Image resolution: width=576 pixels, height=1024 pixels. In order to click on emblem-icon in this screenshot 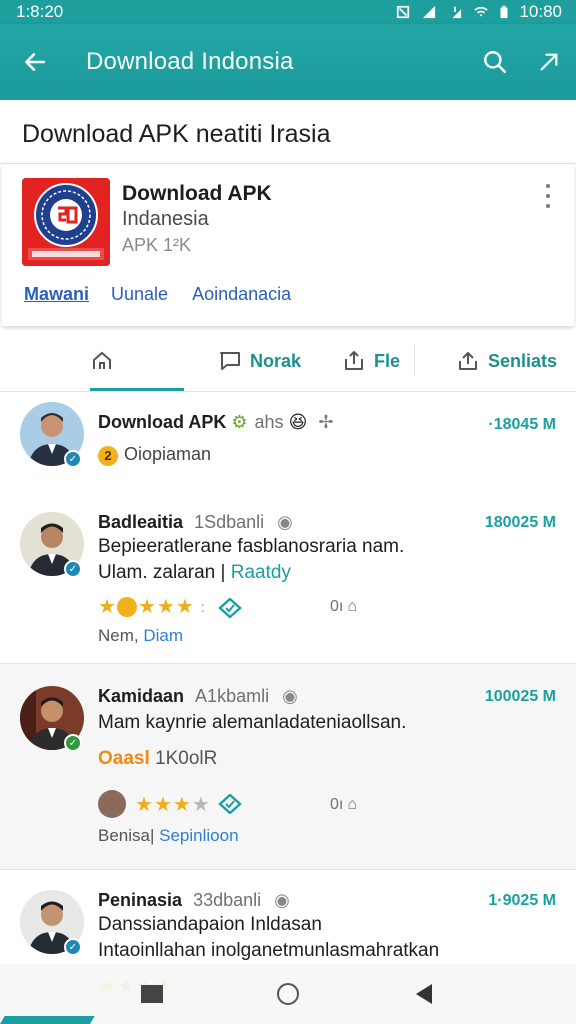, I will do `click(66, 222)`.